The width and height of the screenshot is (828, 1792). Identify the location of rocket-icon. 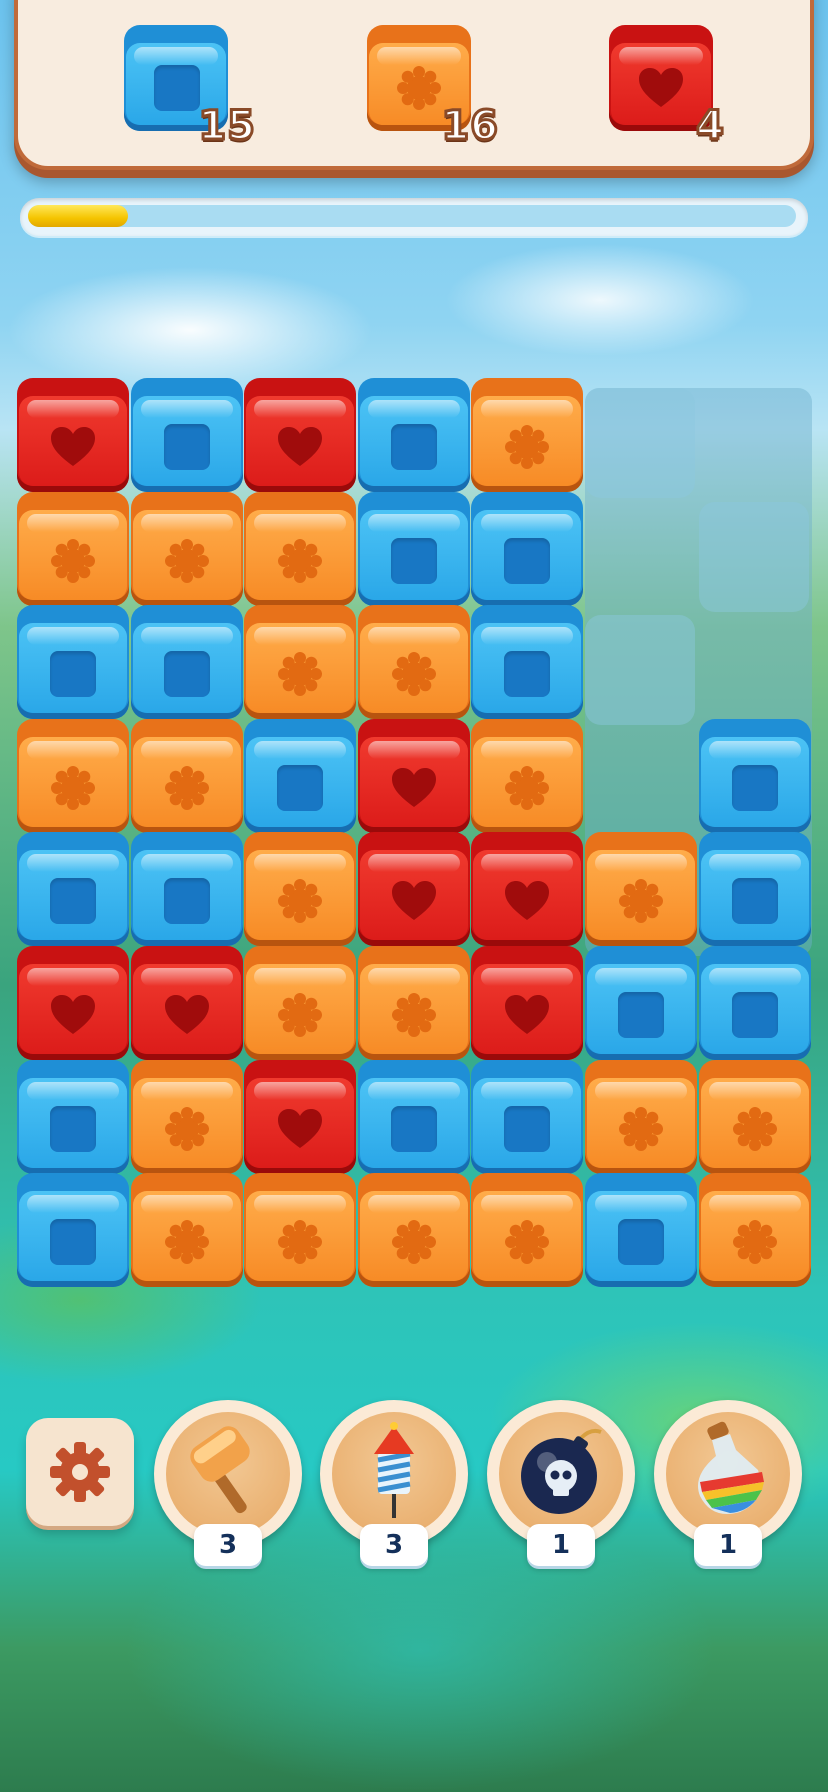
(394, 1470).